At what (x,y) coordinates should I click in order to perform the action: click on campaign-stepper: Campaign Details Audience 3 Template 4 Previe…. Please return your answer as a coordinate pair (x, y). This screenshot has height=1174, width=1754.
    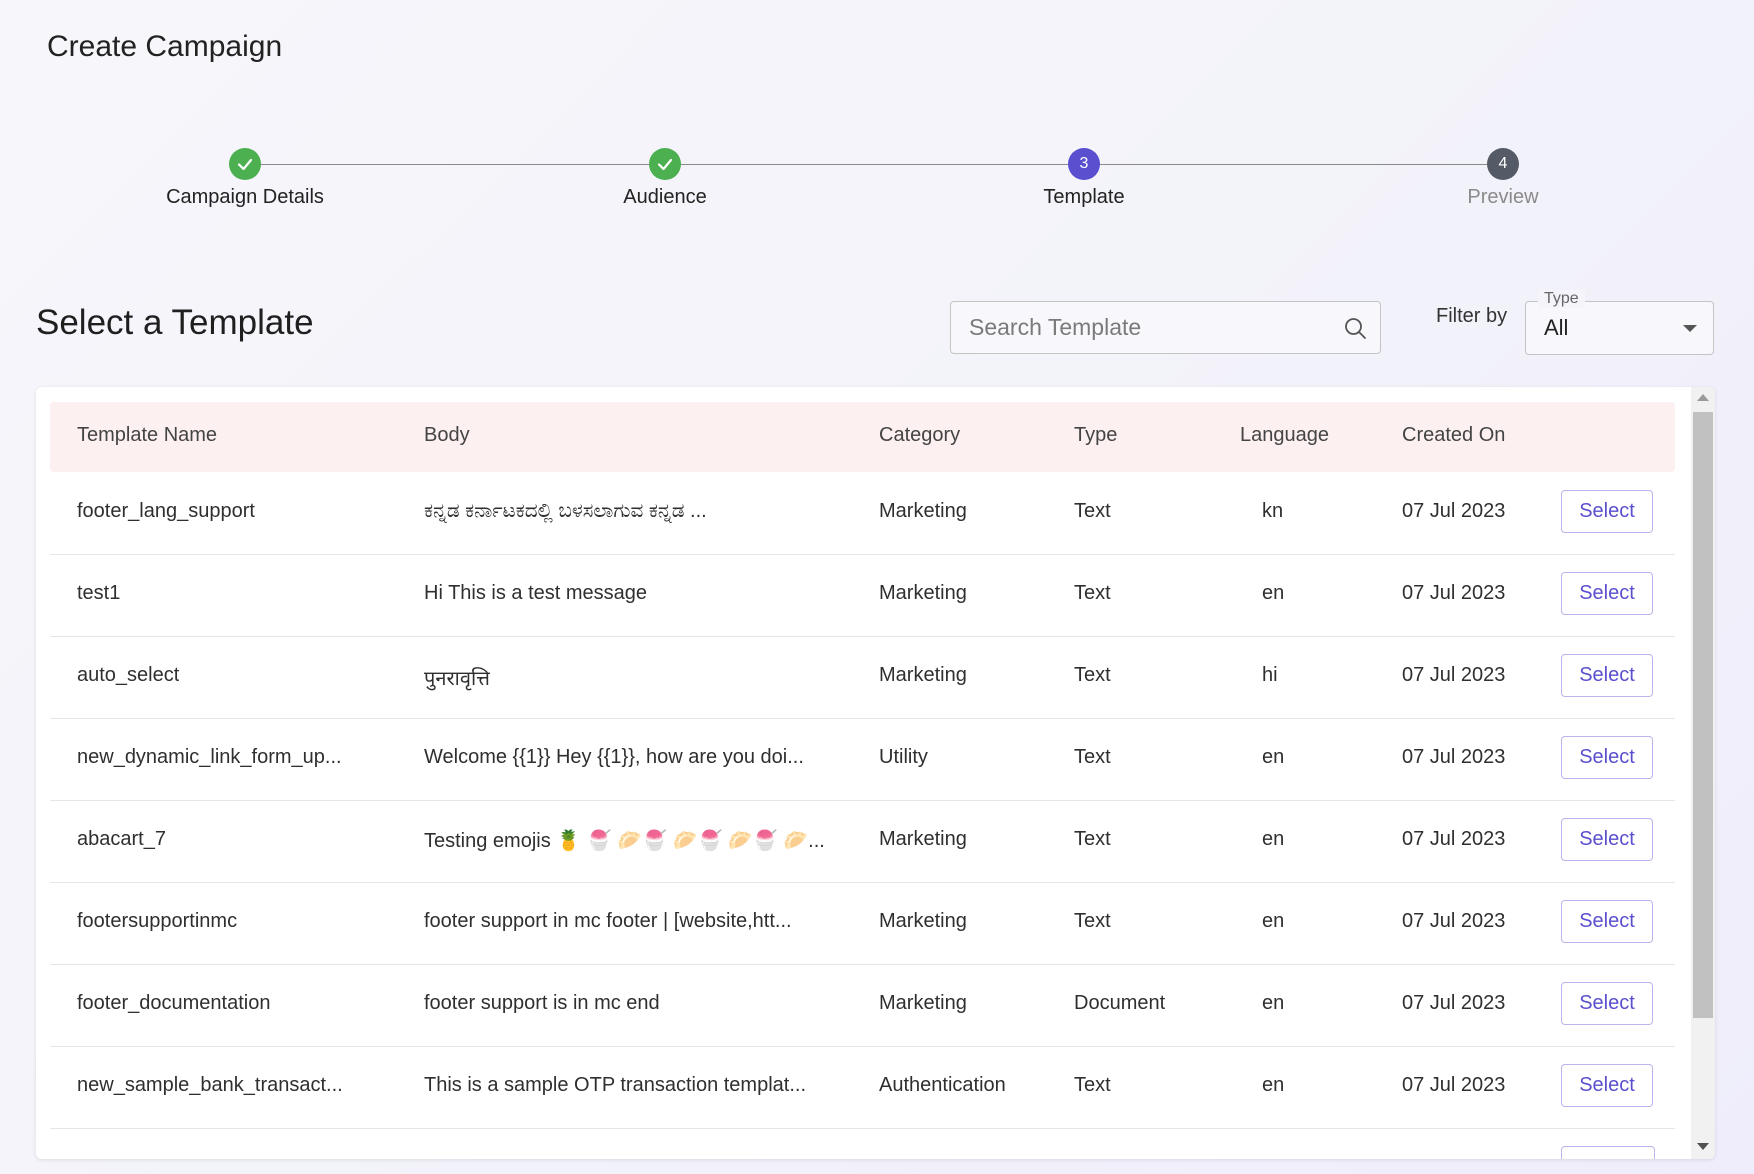
    Looking at the image, I should click on (877, 188).